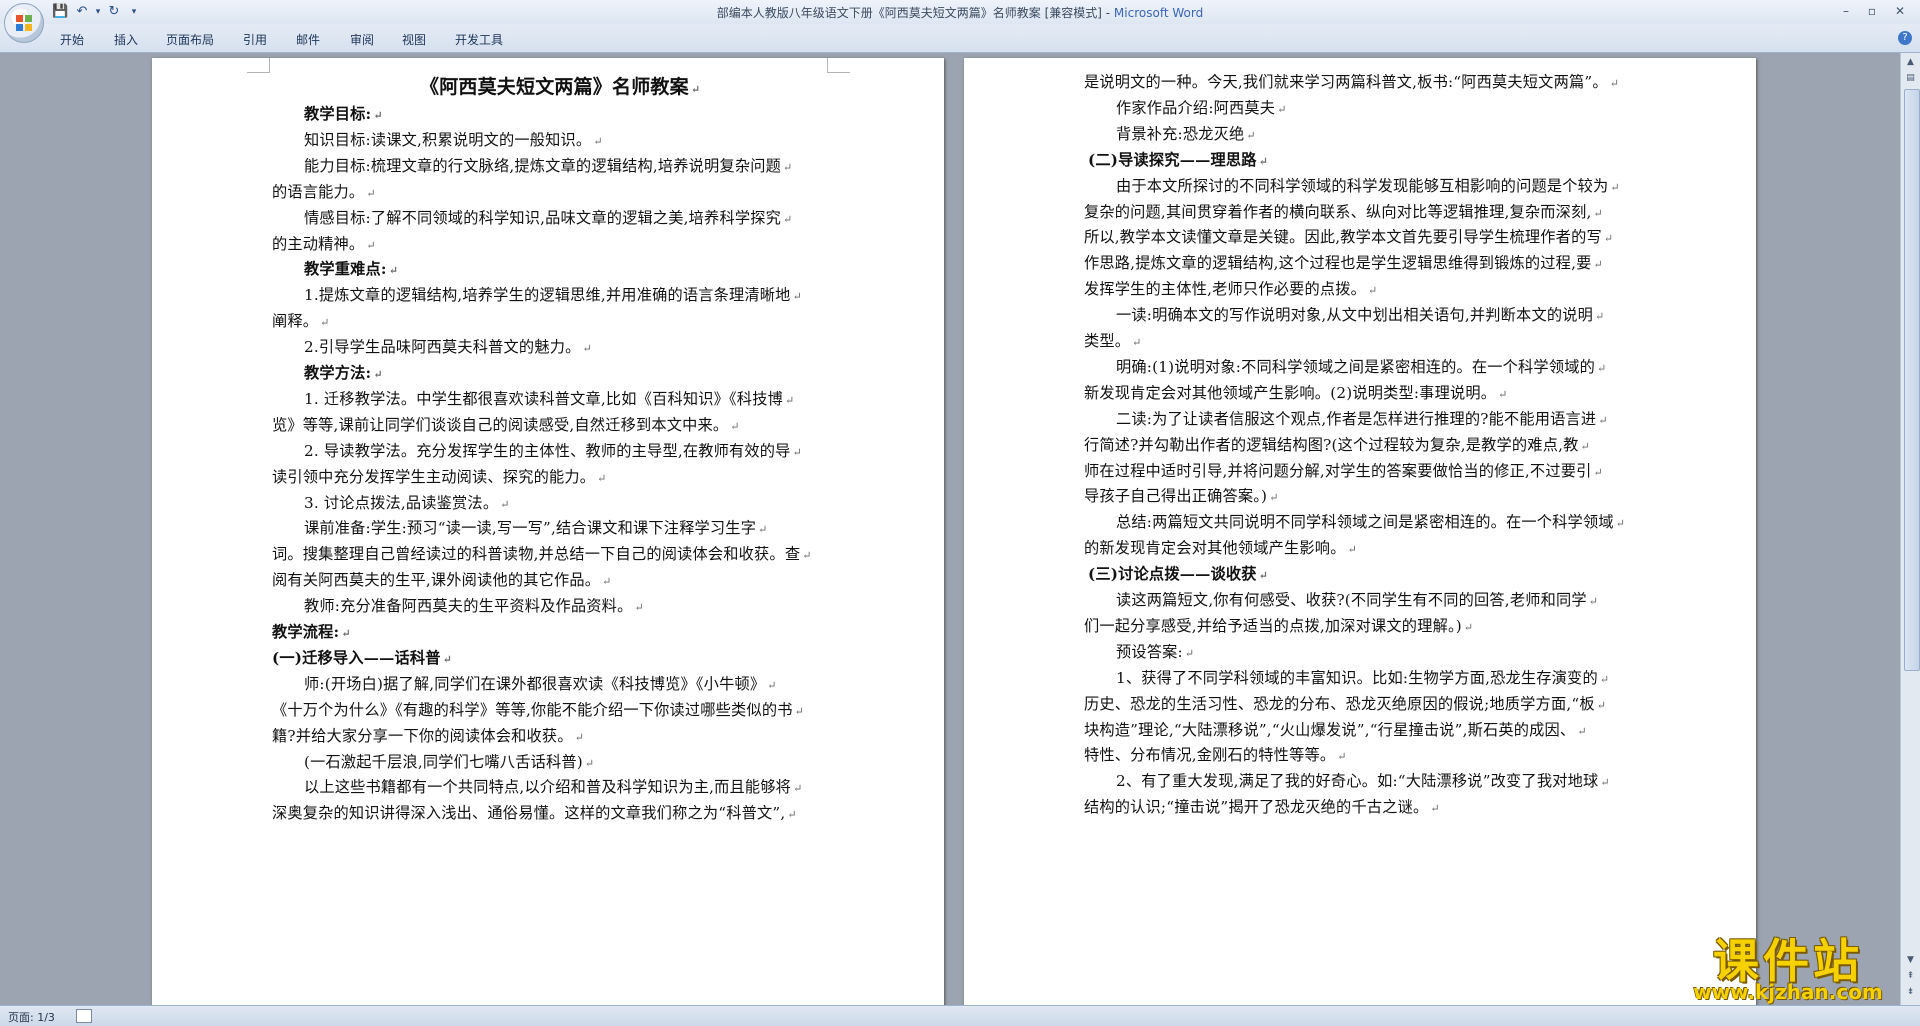 Image resolution: width=1920 pixels, height=1026 pixels. What do you see at coordinates (1872, 11) in the screenshot?
I see `maximize-button: ▫` at bounding box center [1872, 11].